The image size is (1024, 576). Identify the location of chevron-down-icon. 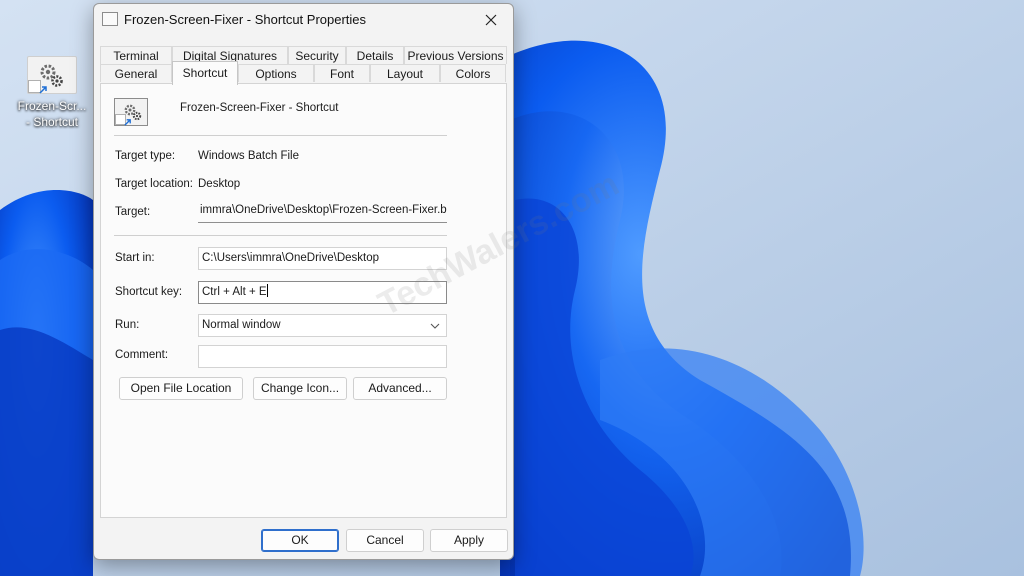
(435, 326).